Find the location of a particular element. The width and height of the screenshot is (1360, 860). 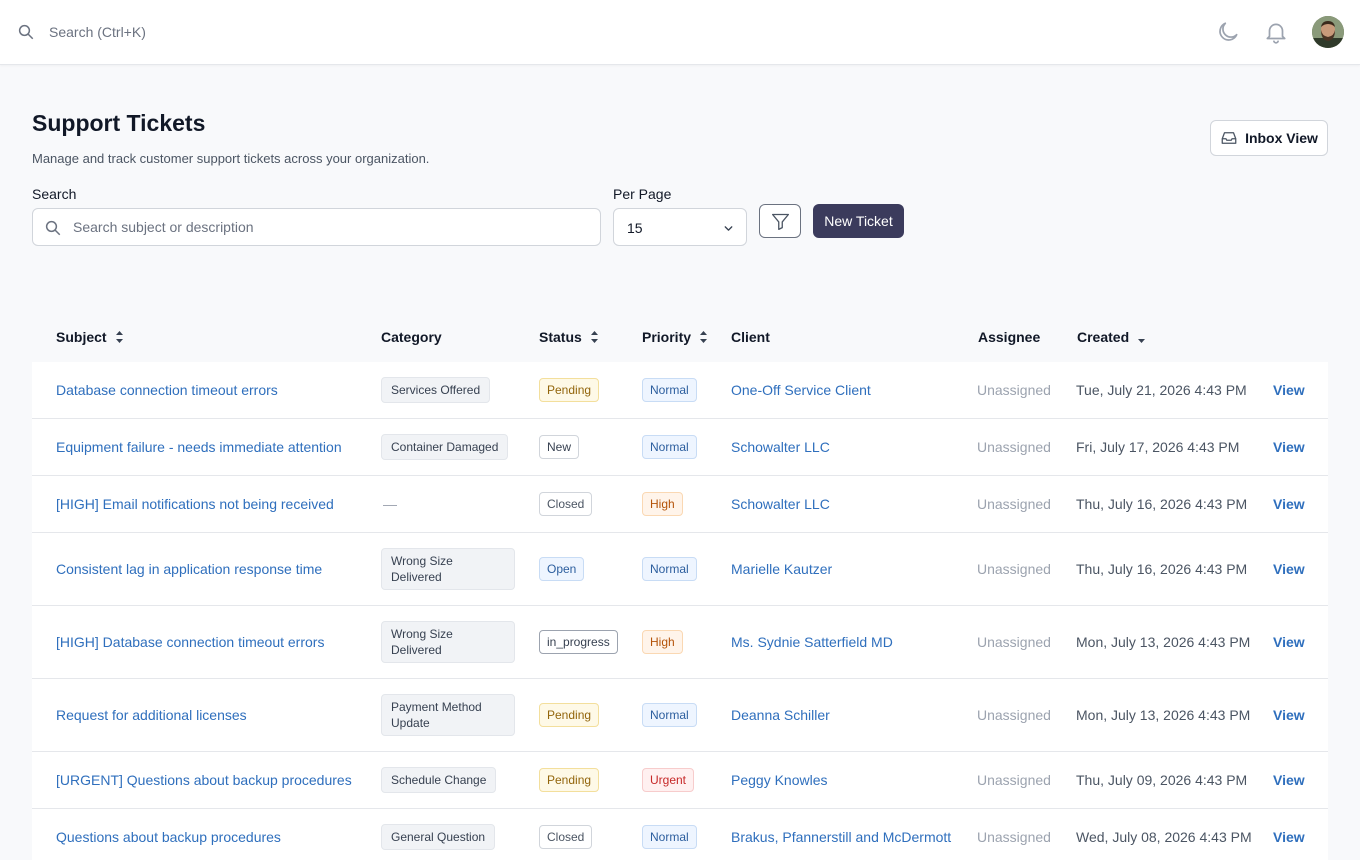

status-badge: Closed is located at coordinates (566, 837).